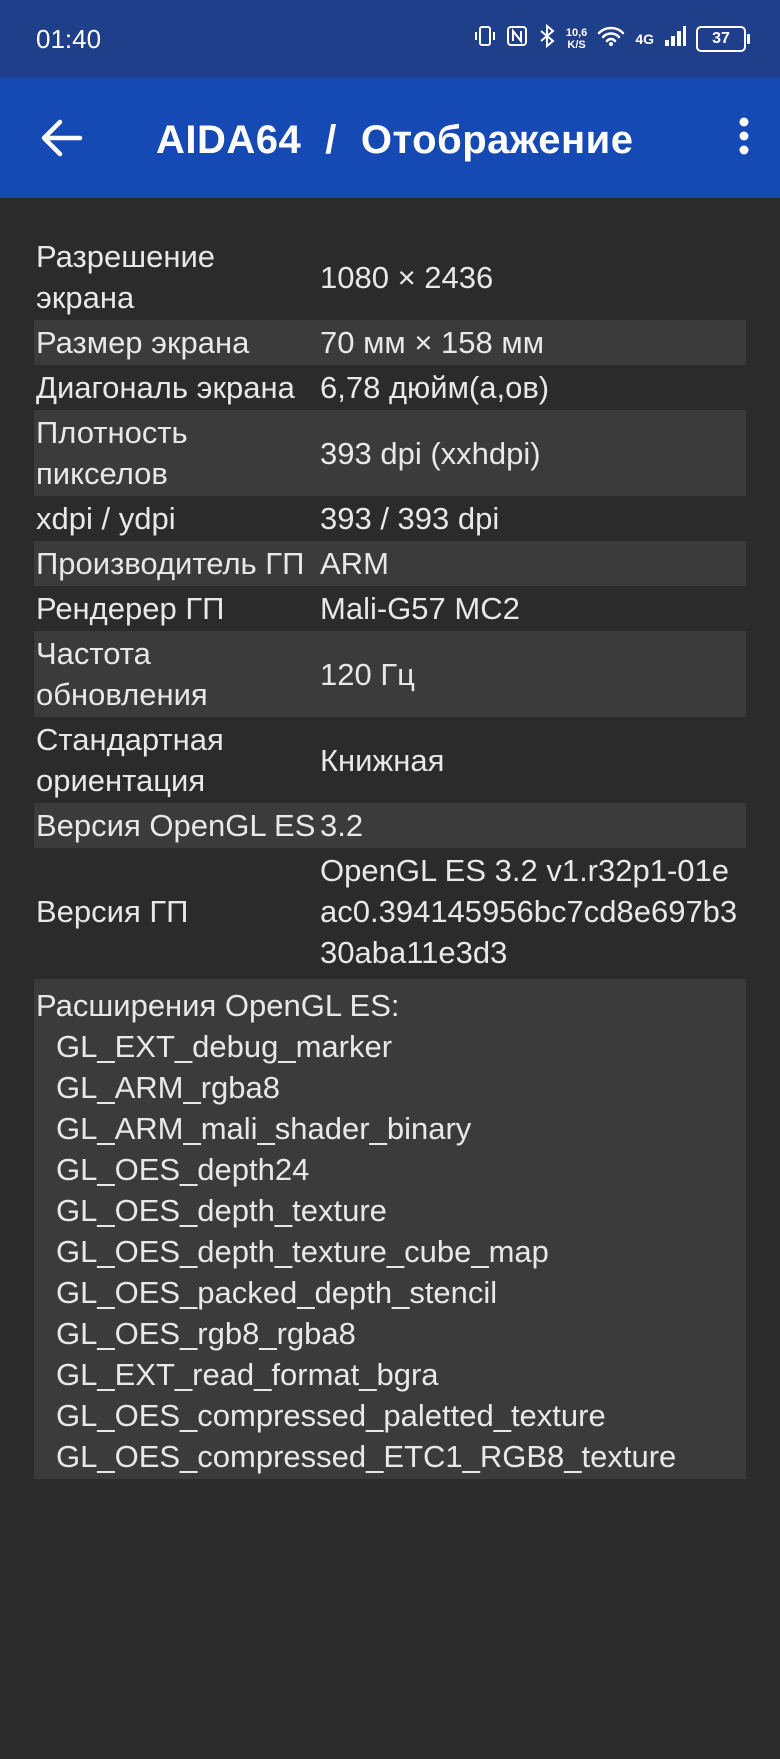  I want to click on row-value: 6,78 дюйм(а,ов), so click(435, 387).